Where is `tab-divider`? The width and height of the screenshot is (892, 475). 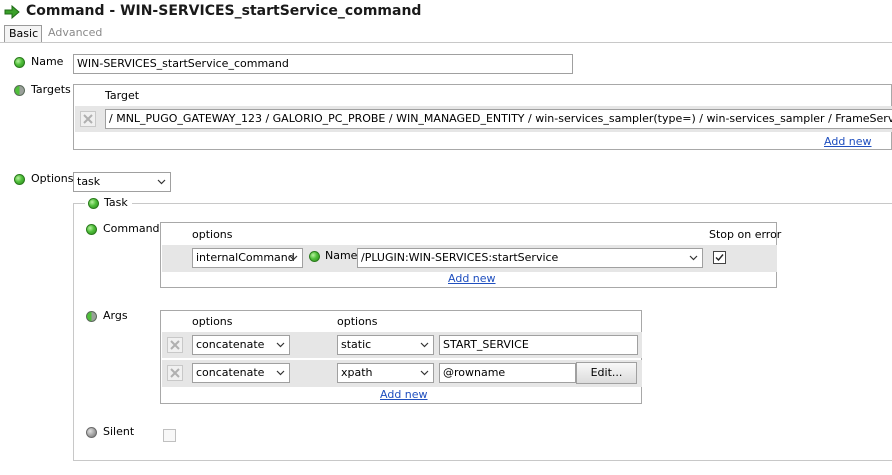
tab-divider is located at coordinates (446, 42).